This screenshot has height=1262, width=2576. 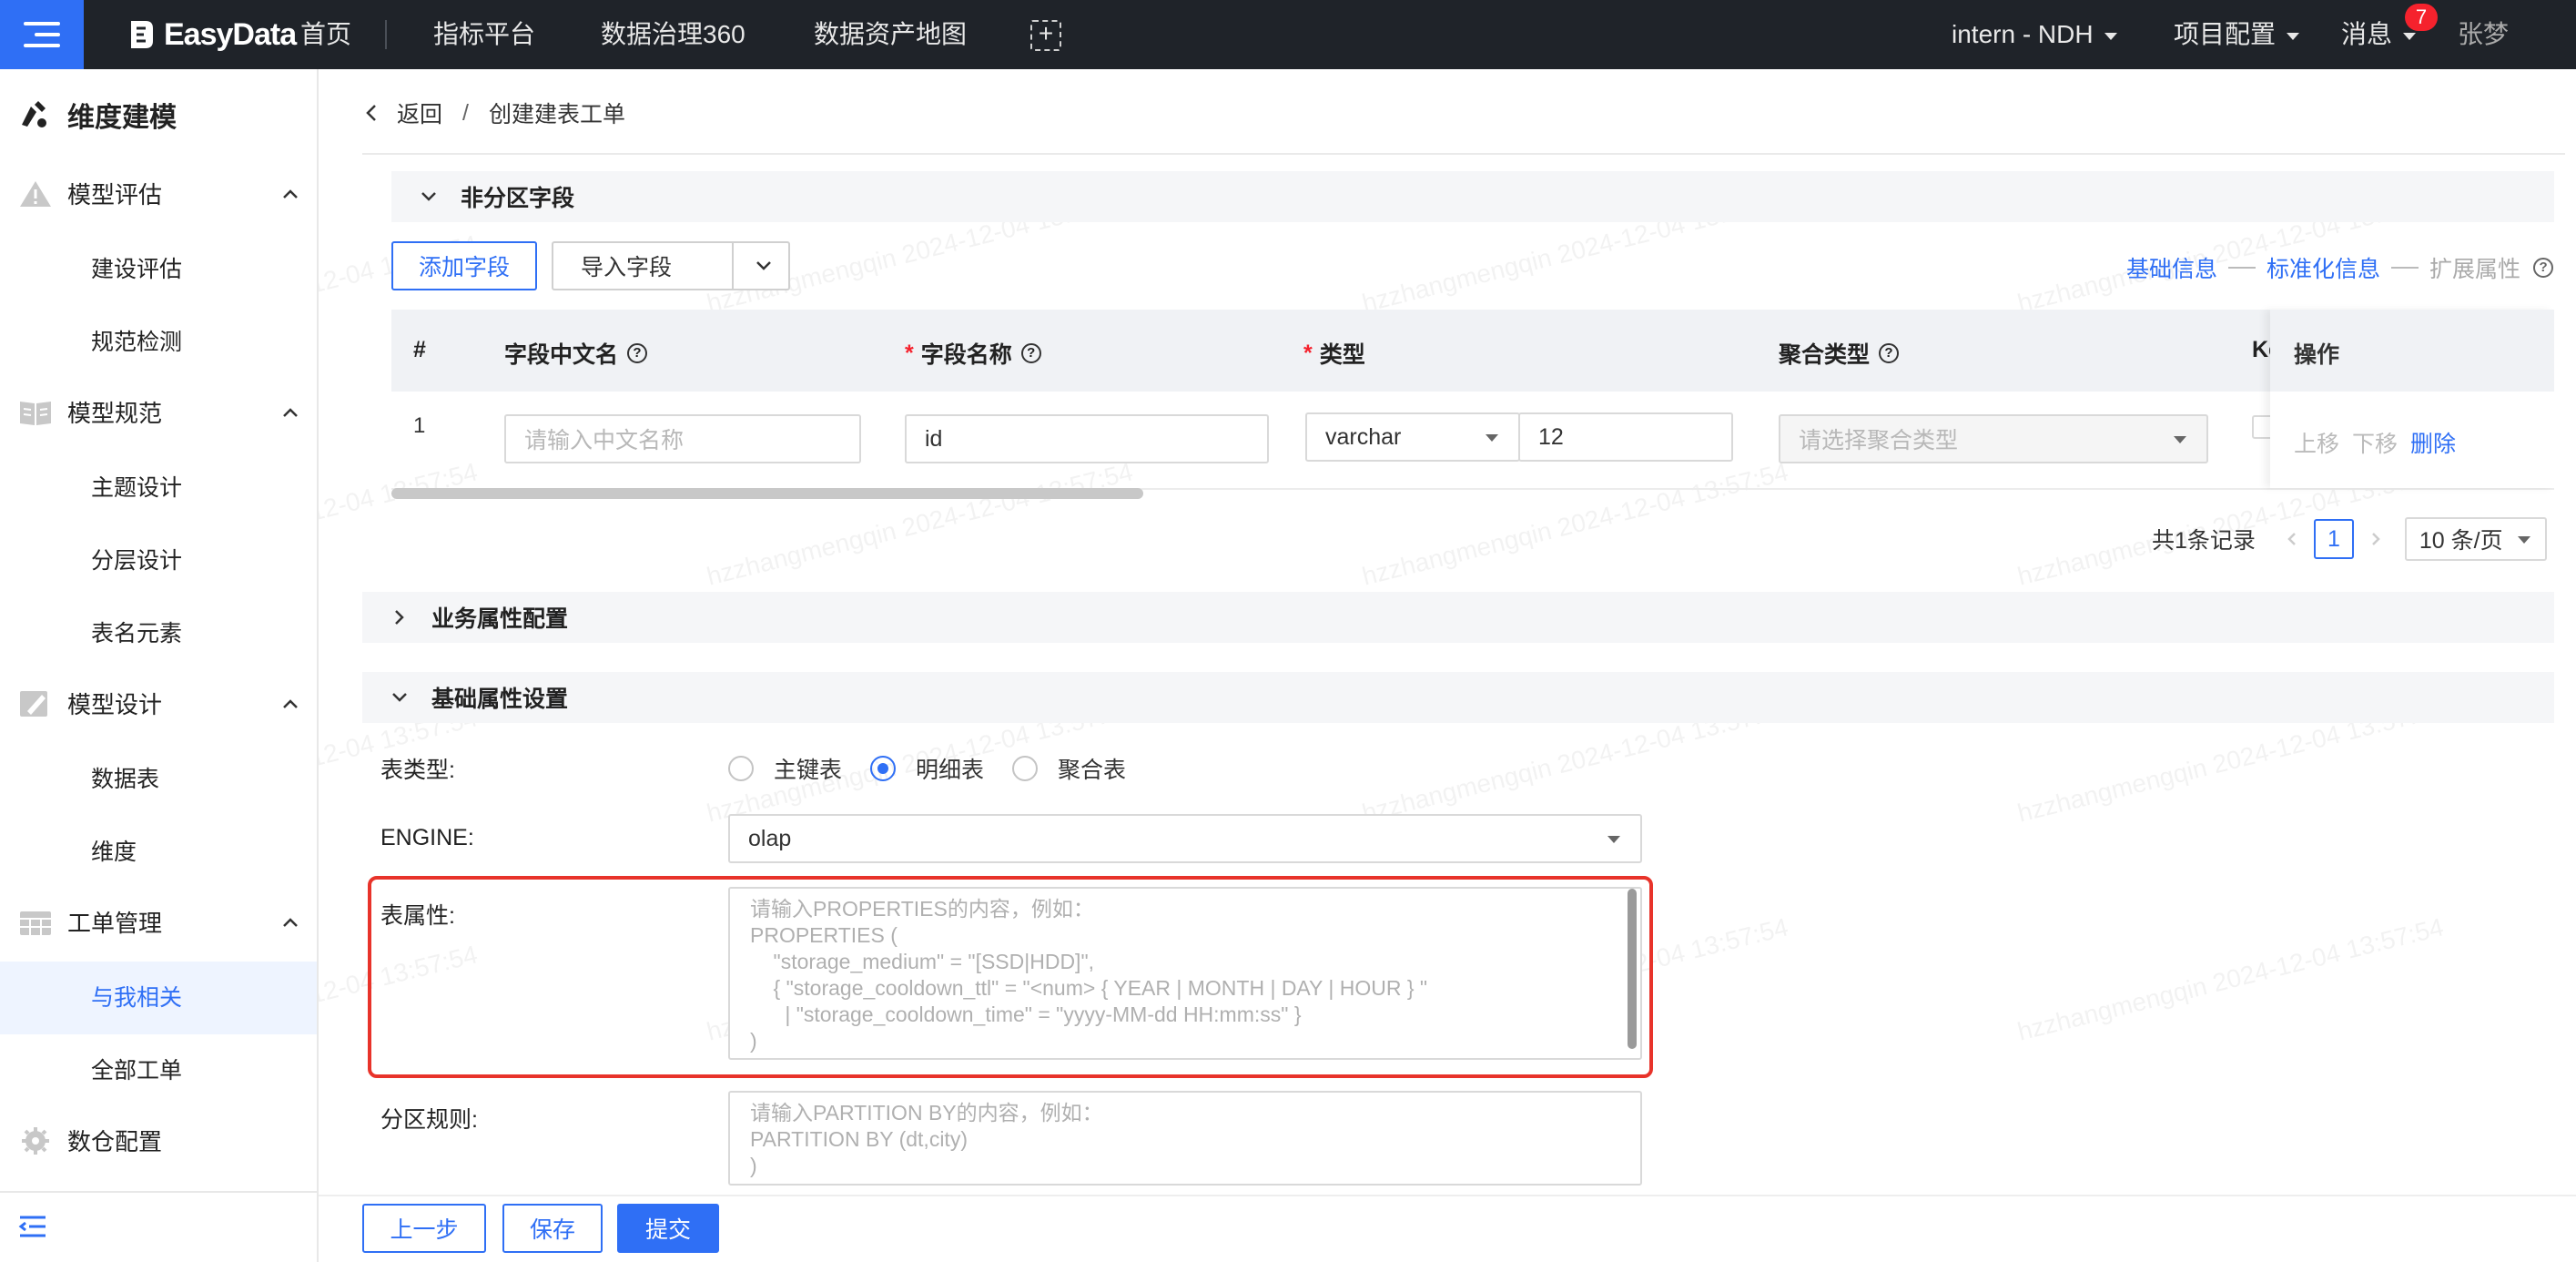 I want to click on sidebar-group-work-orders: 工单管理, so click(x=159, y=922).